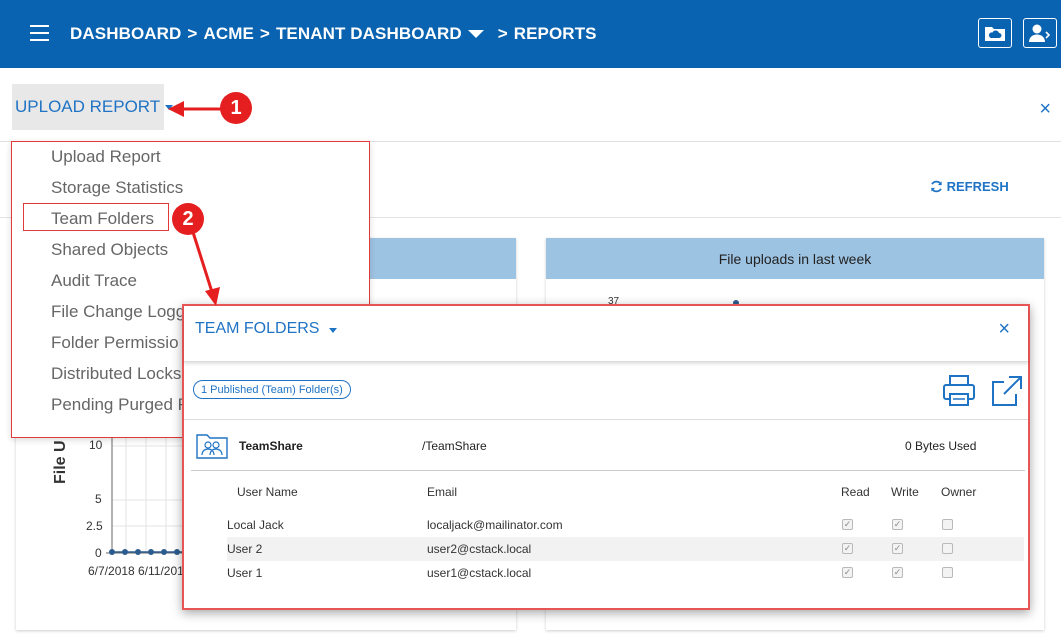  I want to click on annotation-marker-2: 2, so click(188, 219).